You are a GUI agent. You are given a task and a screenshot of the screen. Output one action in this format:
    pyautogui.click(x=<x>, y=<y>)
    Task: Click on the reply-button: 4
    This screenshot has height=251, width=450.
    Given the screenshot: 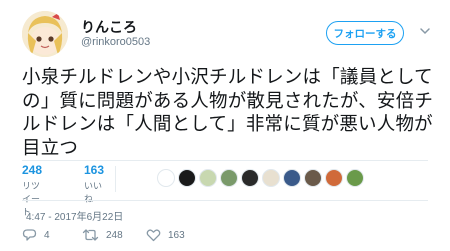 What is the action you would take?
    pyautogui.click(x=36, y=235)
    